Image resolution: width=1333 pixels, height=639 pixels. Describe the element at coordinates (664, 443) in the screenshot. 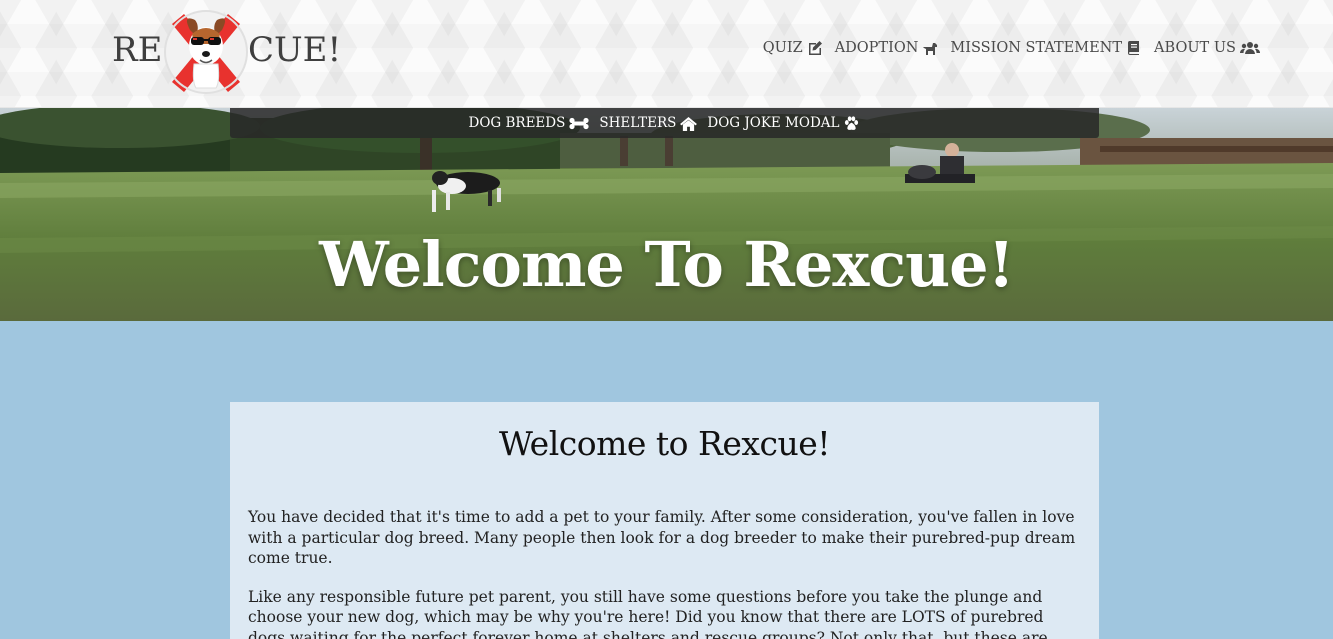

I see `welcome-heading: Welcome to Rexcue!` at that location.